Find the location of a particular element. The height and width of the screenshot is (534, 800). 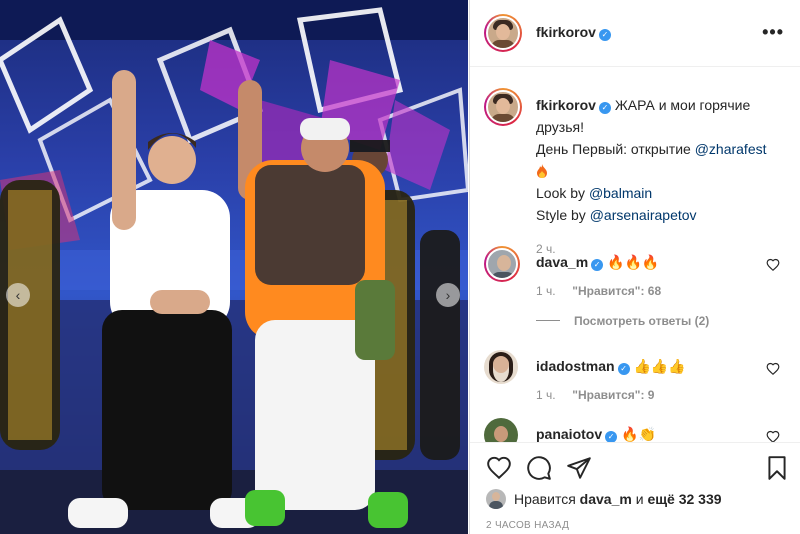

post-timestamp: 2 ЧАСОВ НАЗАД is located at coordinates (527, 525).